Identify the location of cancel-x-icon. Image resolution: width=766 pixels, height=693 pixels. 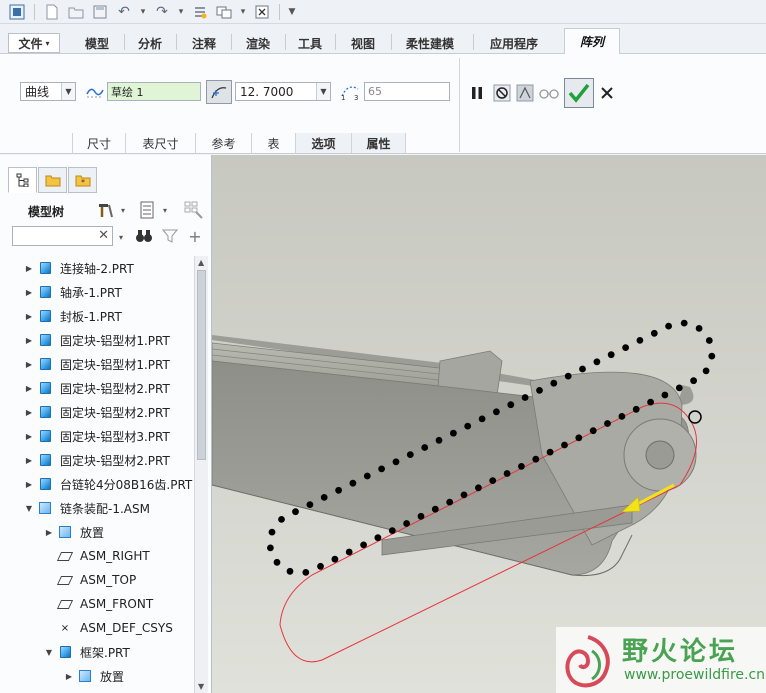
(607, 93).